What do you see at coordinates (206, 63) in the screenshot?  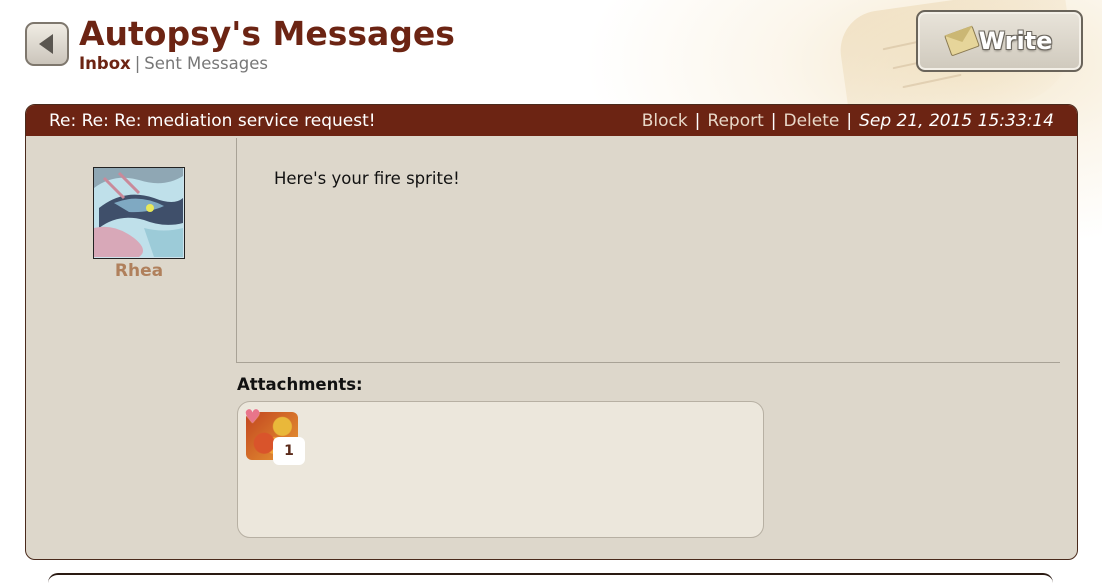 I see `tab-sent-messages: Sent Messages` at bounding box center [206, 63].